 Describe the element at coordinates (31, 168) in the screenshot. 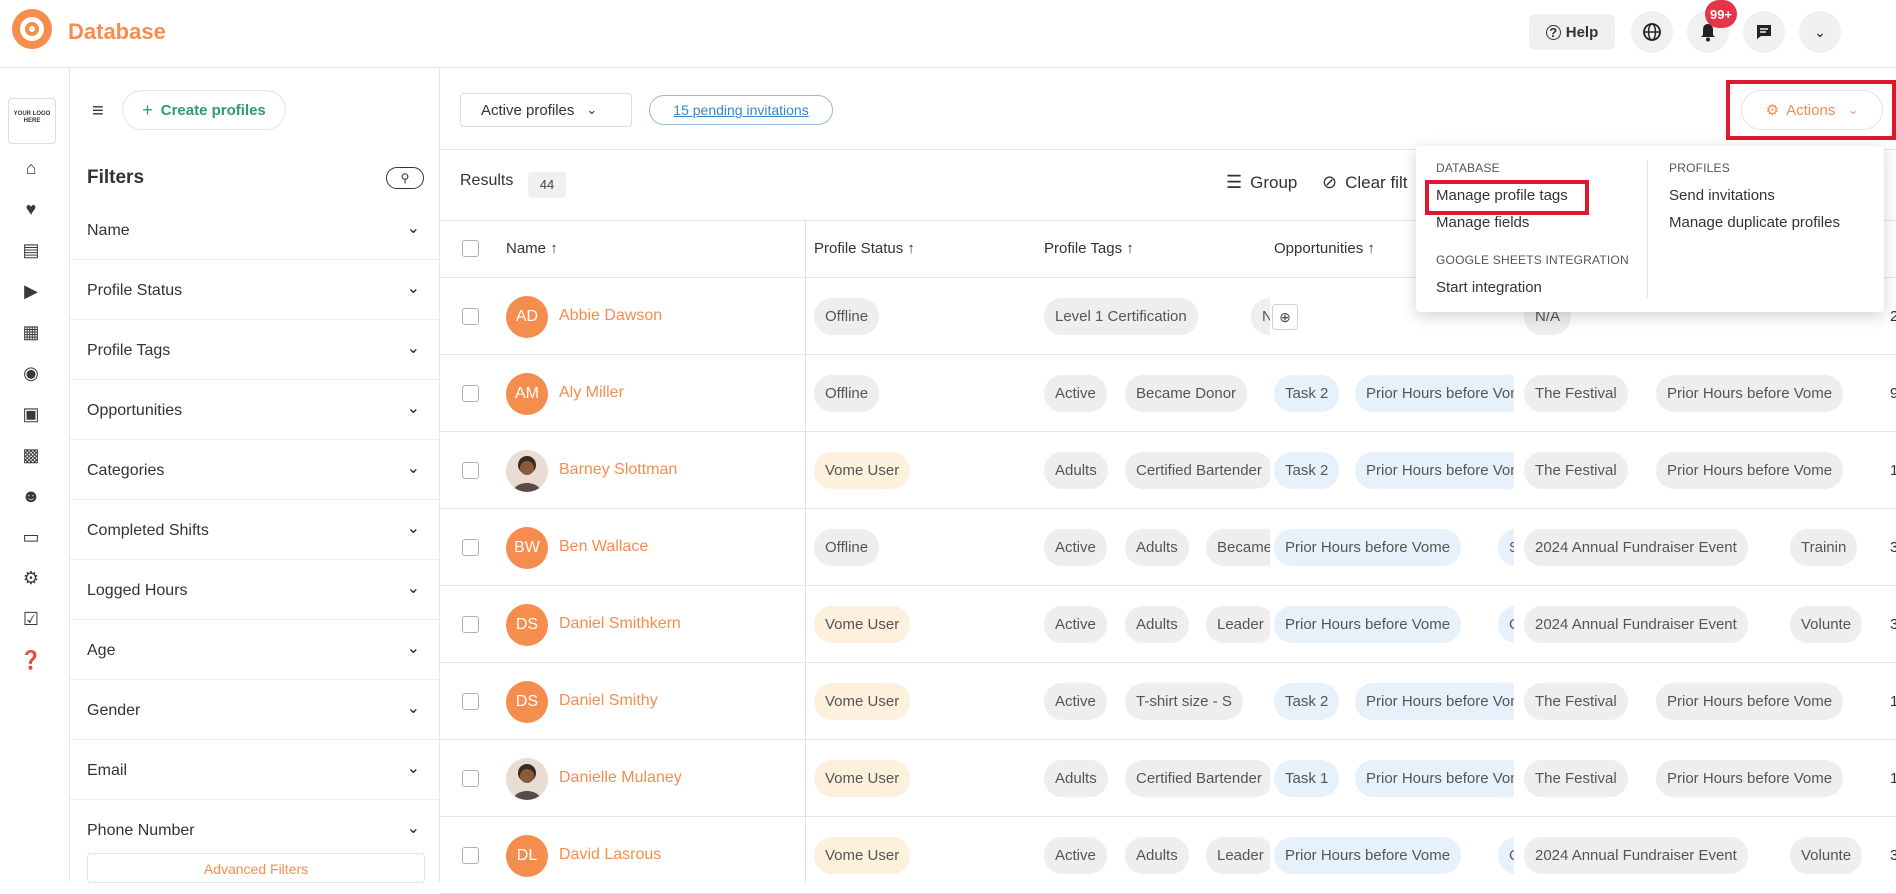

I see `home-icon: ⌂` at that location.